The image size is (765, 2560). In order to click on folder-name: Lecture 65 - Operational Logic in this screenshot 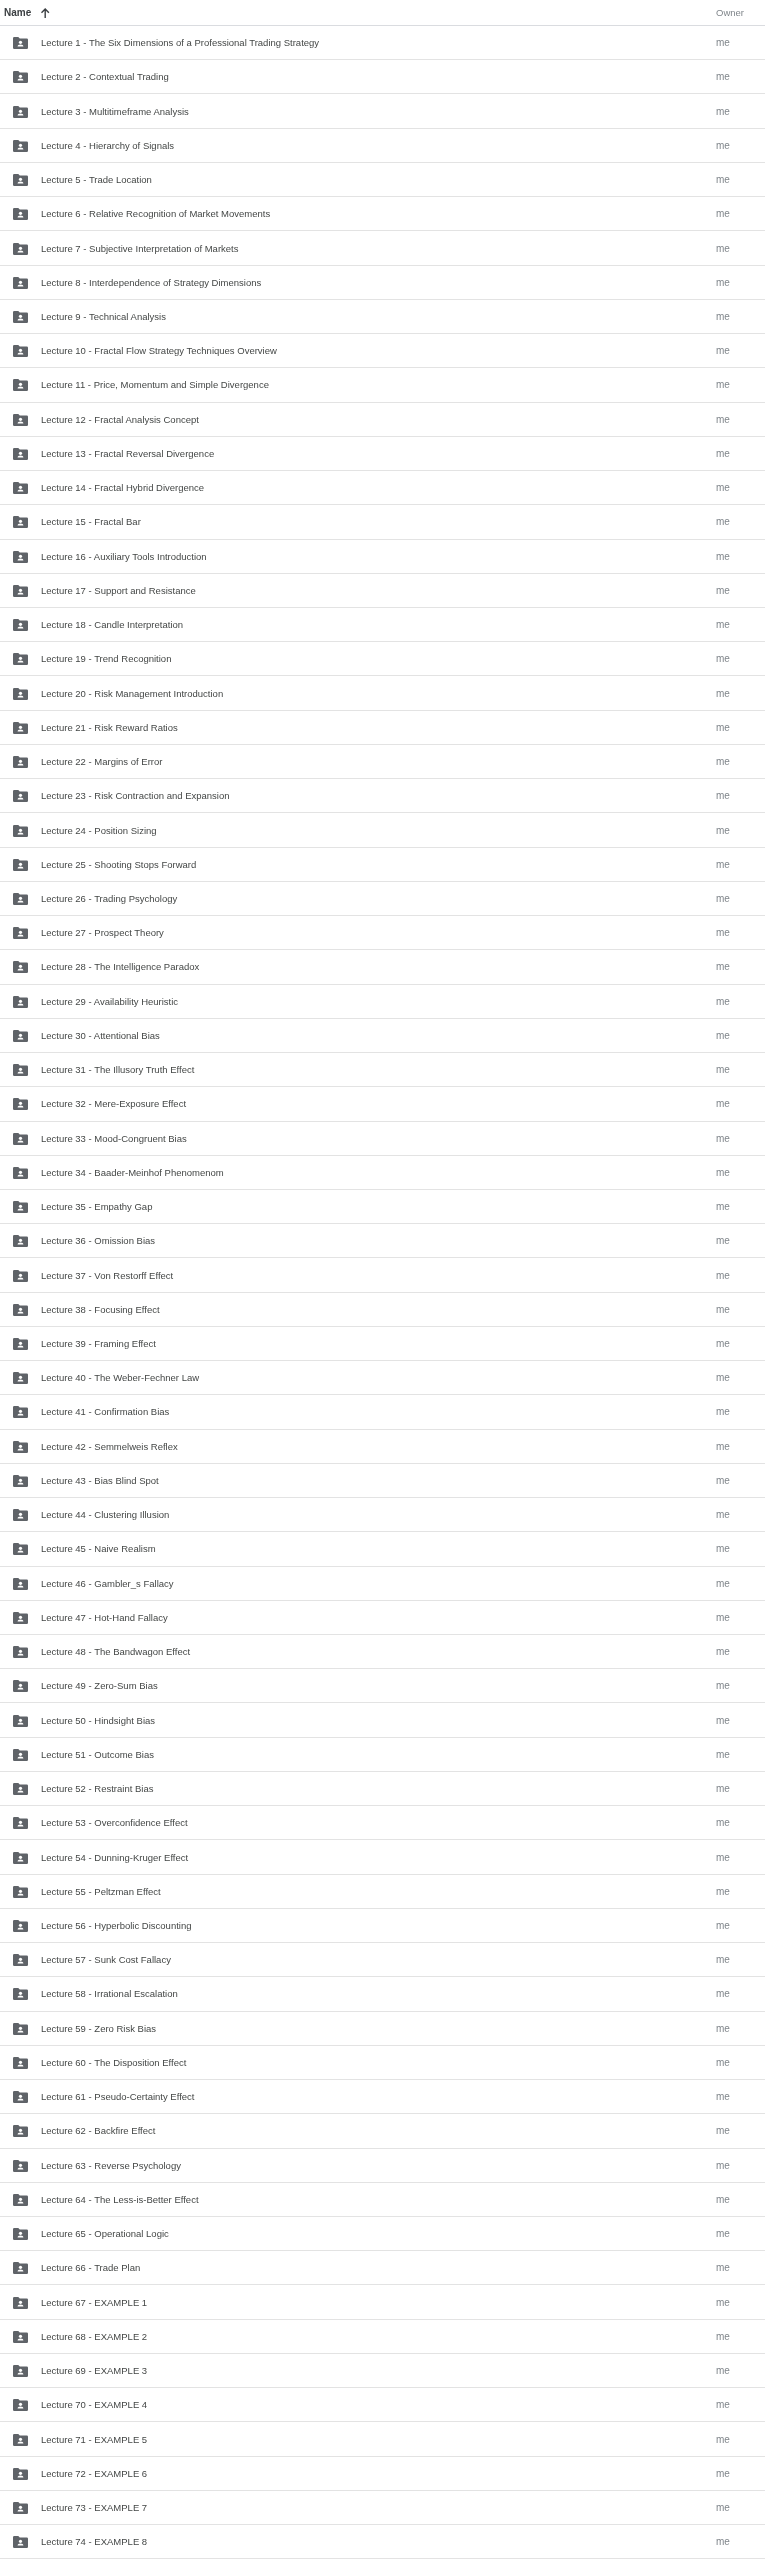, I will do `click(378, 2234)`.